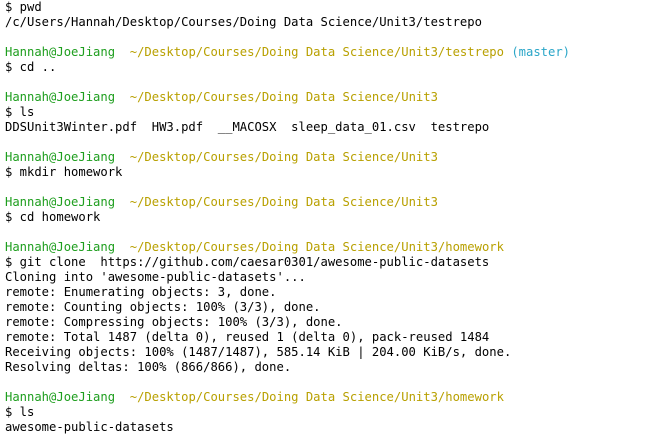 The width and height of the screenshot is (660, 441). What do you see at coordinates (53, 217) in the screenshot?
I see `command-line: $ cd homework` at bounding box center [53, 217].